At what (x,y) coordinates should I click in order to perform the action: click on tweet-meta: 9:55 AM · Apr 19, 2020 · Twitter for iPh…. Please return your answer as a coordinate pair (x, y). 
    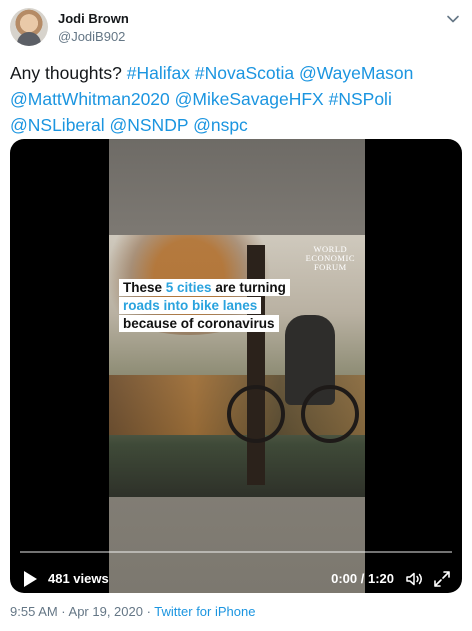
    Looking at the image, I should click on (132, 611).